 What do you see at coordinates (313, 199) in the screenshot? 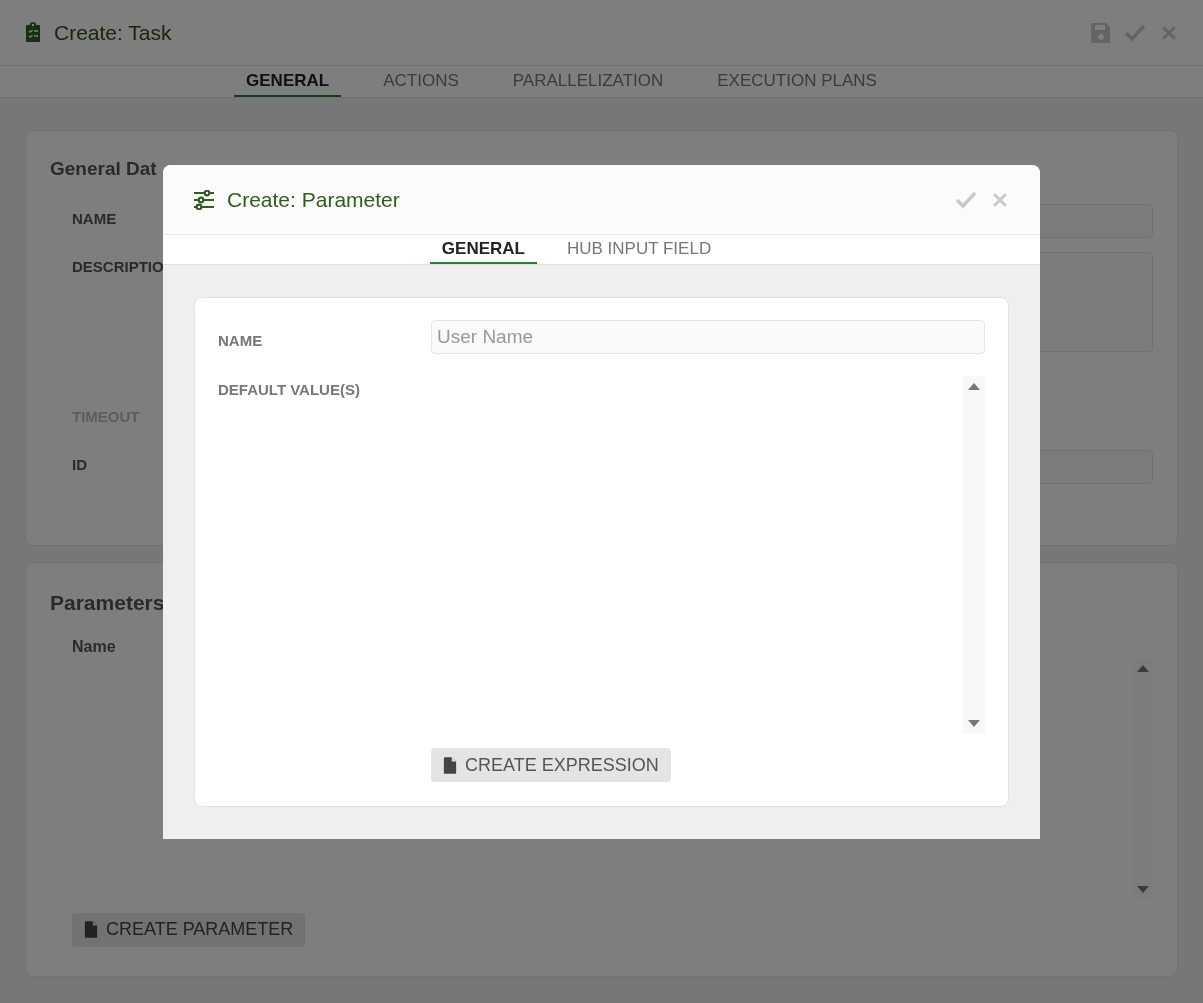
I see `dialog-title: Create: Parameter` at bounding box center [313, 199].